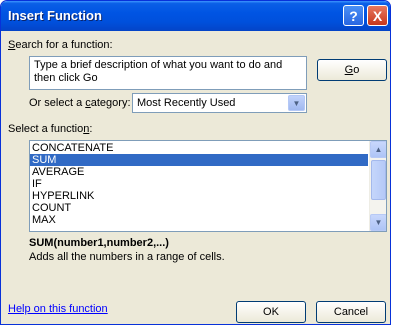  What do you see at coordinates (378, 149) in the screenshot?
I see `chevron-up-icon: ▲` at bounding box center [378, 149].